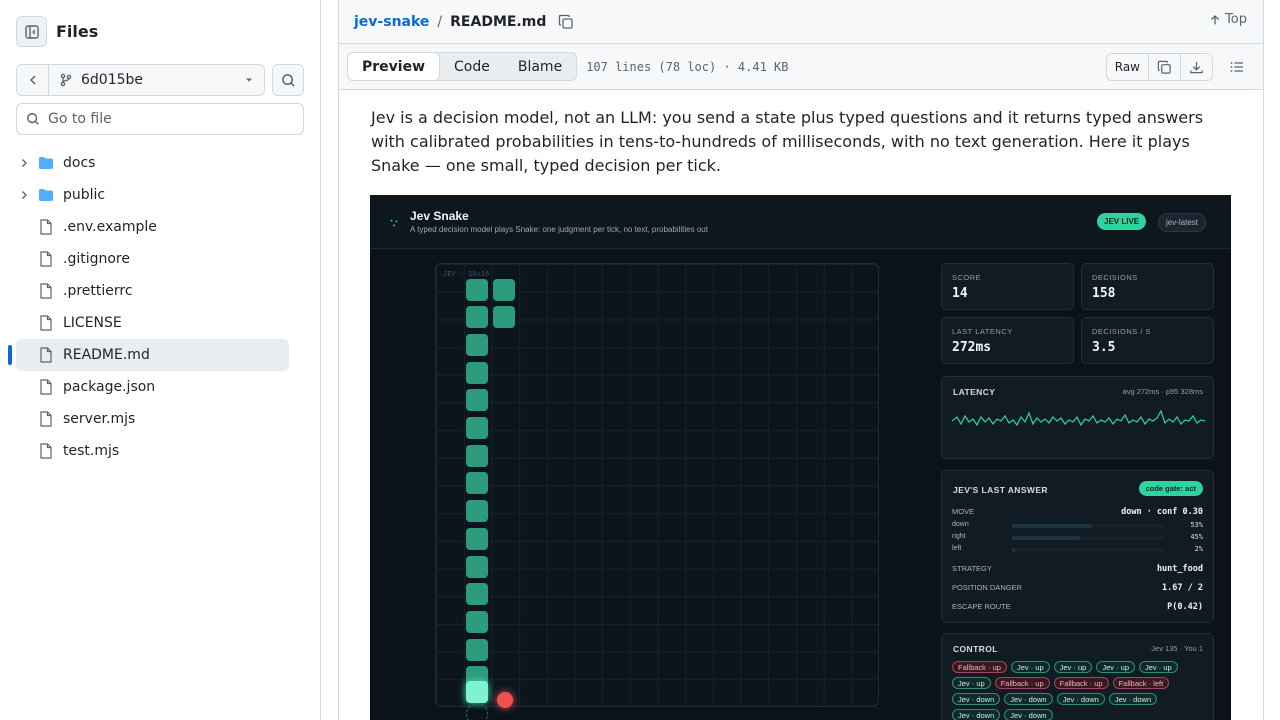 Image resolution: width=1280 pixels, height=720 pixels. What do you see at coordinates (152, 387) in the screenshot?
I see `tree-item-package-json: package.json` at bounding box center [152, 387].